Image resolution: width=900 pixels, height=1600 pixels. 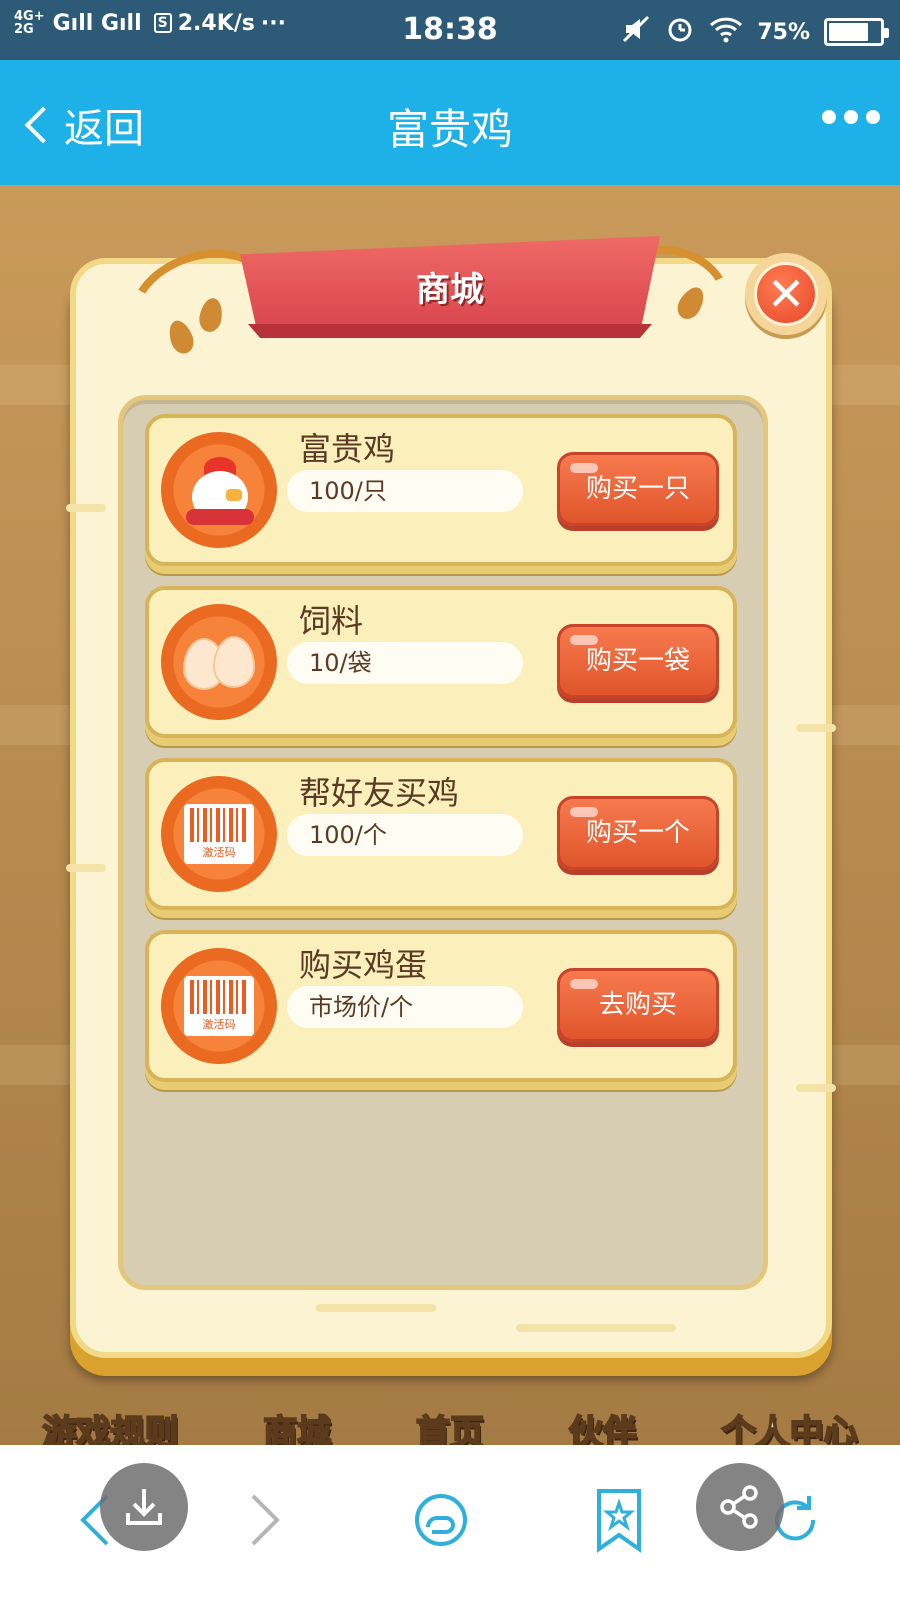 I want to click on shop-item-price: 100/个, so click(x=405, y=835).